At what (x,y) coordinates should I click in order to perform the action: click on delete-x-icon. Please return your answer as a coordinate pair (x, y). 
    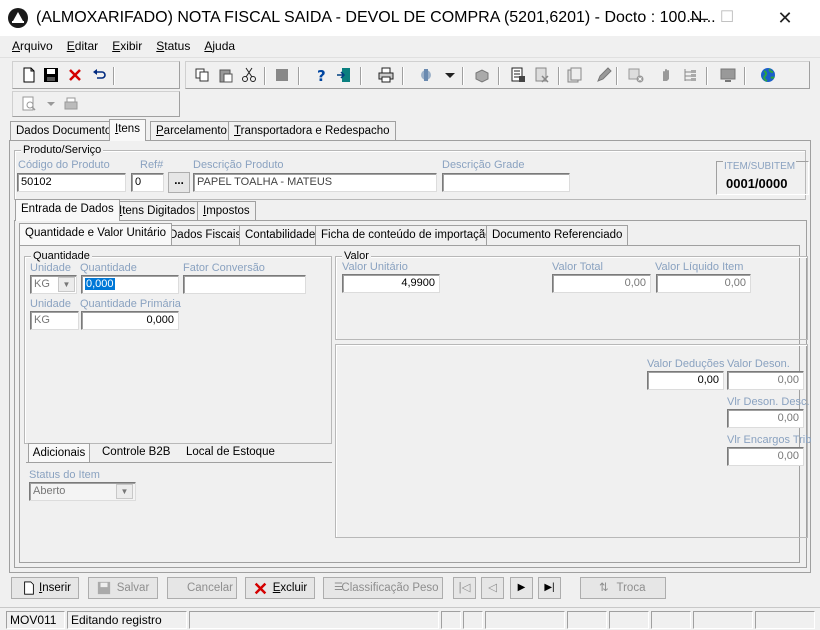
    Looking at the image, I should click on (75, 75).